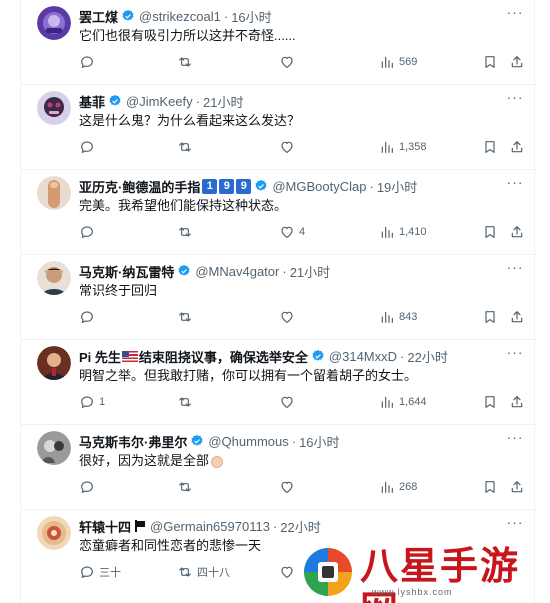  I want to click on reply-button: 三十, so click(100, 572).